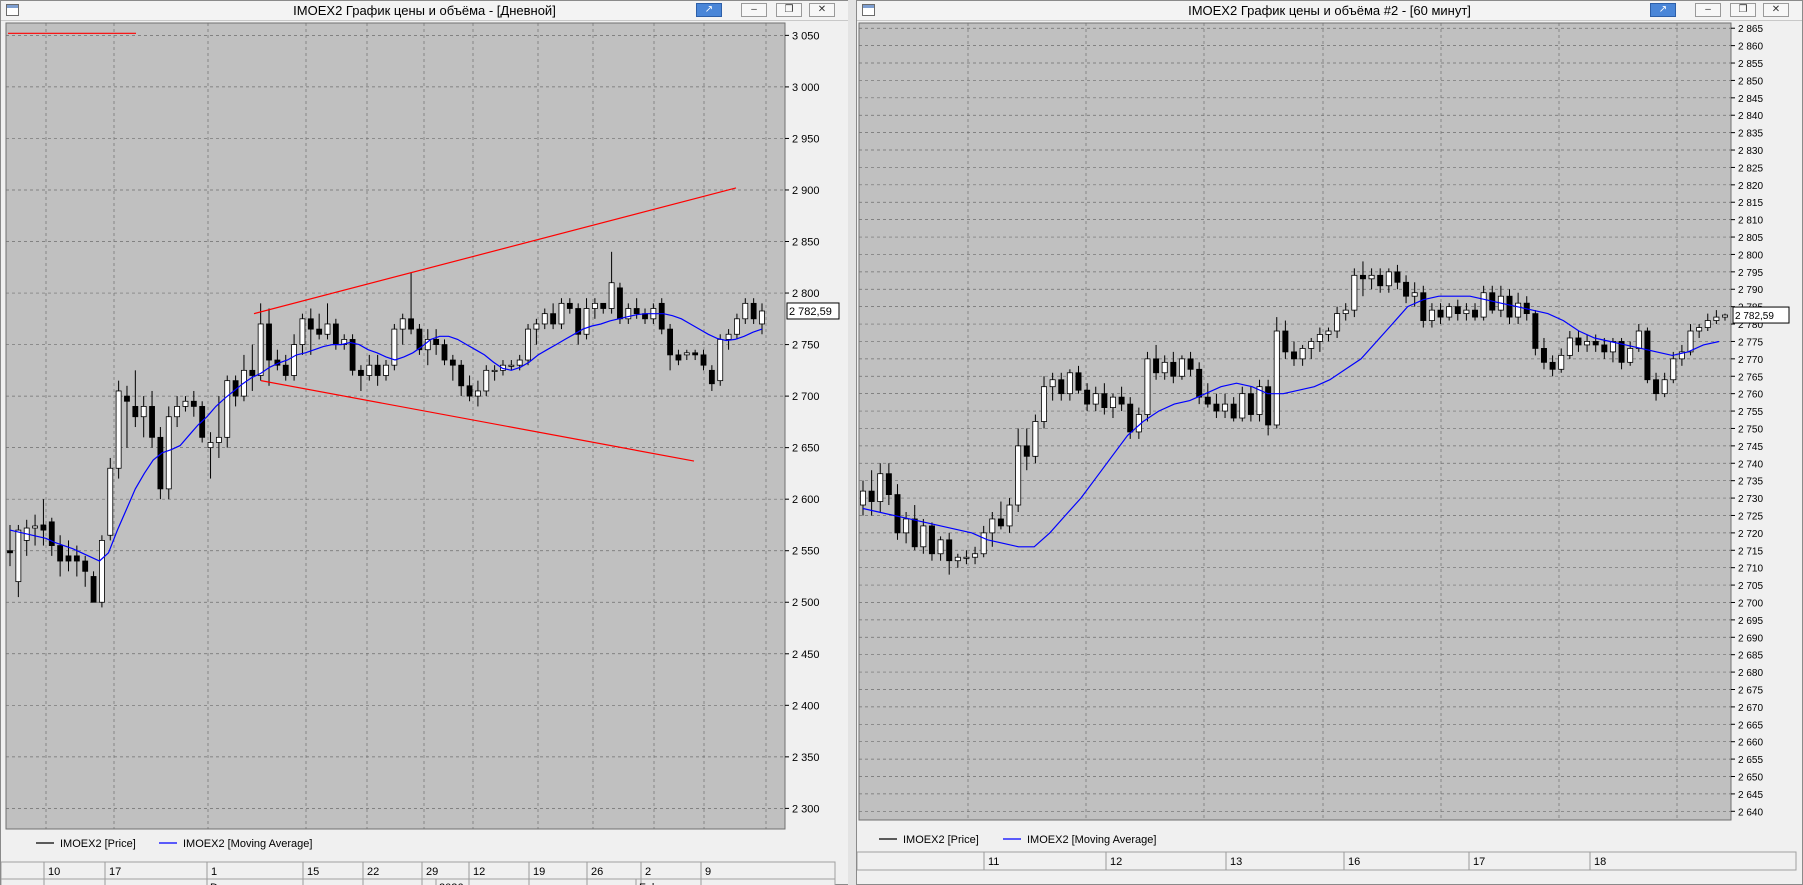  Describe the element at coordinates (1750, 812) in the screenshot. I see `y-tick-label: 2 640` at that location.